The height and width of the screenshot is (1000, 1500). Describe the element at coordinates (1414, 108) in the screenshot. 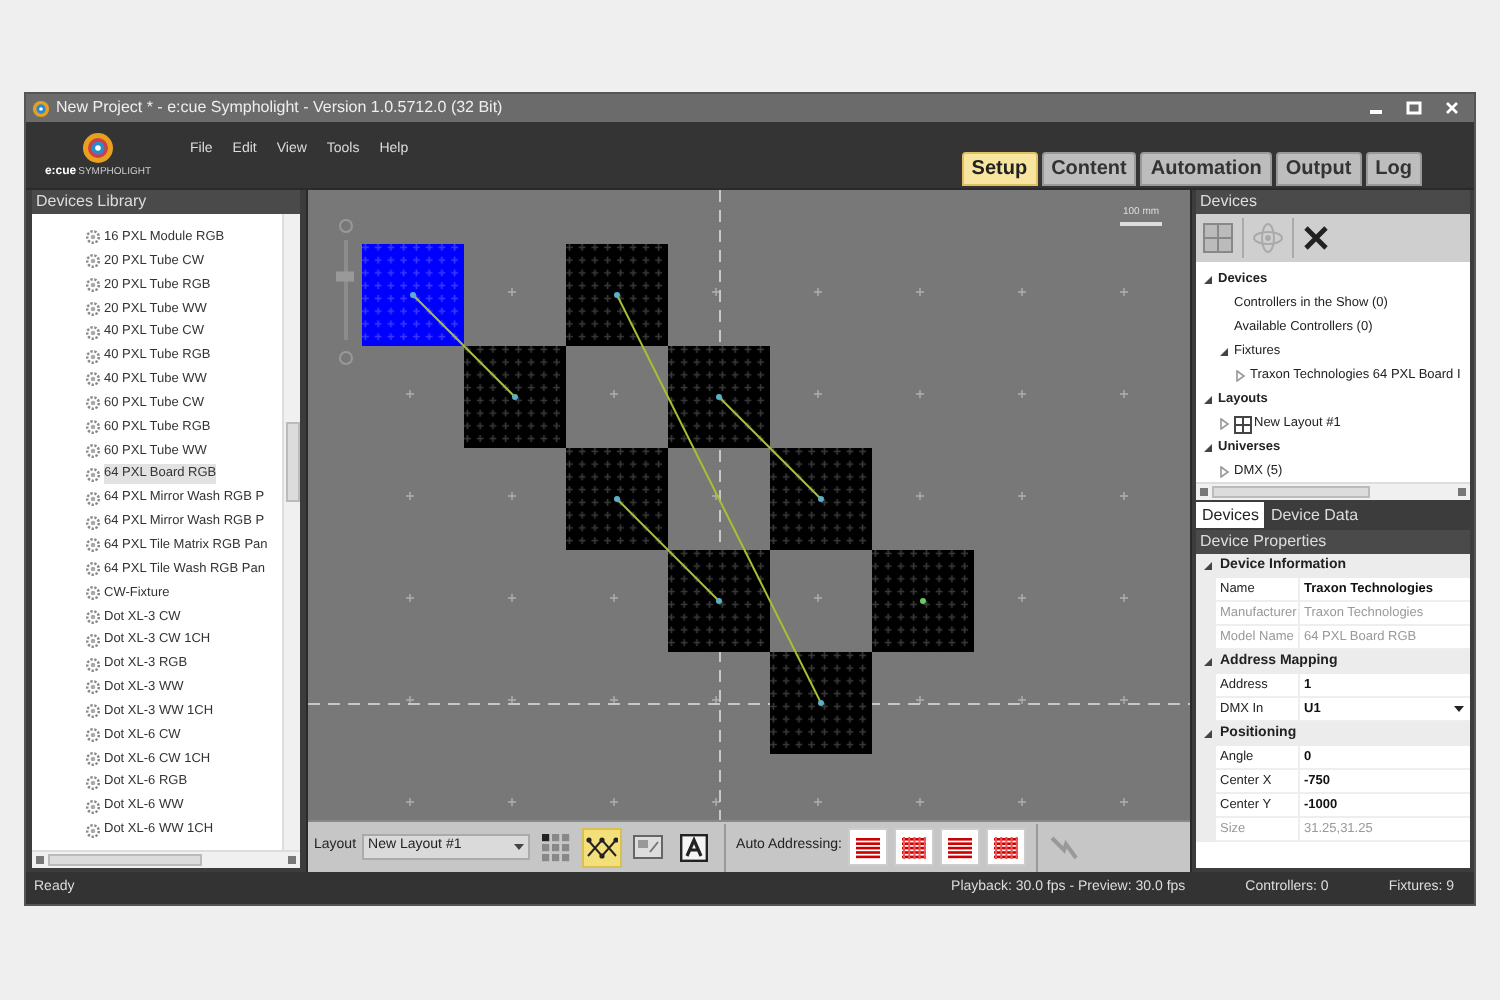

I see `maximize-icon` at that location.